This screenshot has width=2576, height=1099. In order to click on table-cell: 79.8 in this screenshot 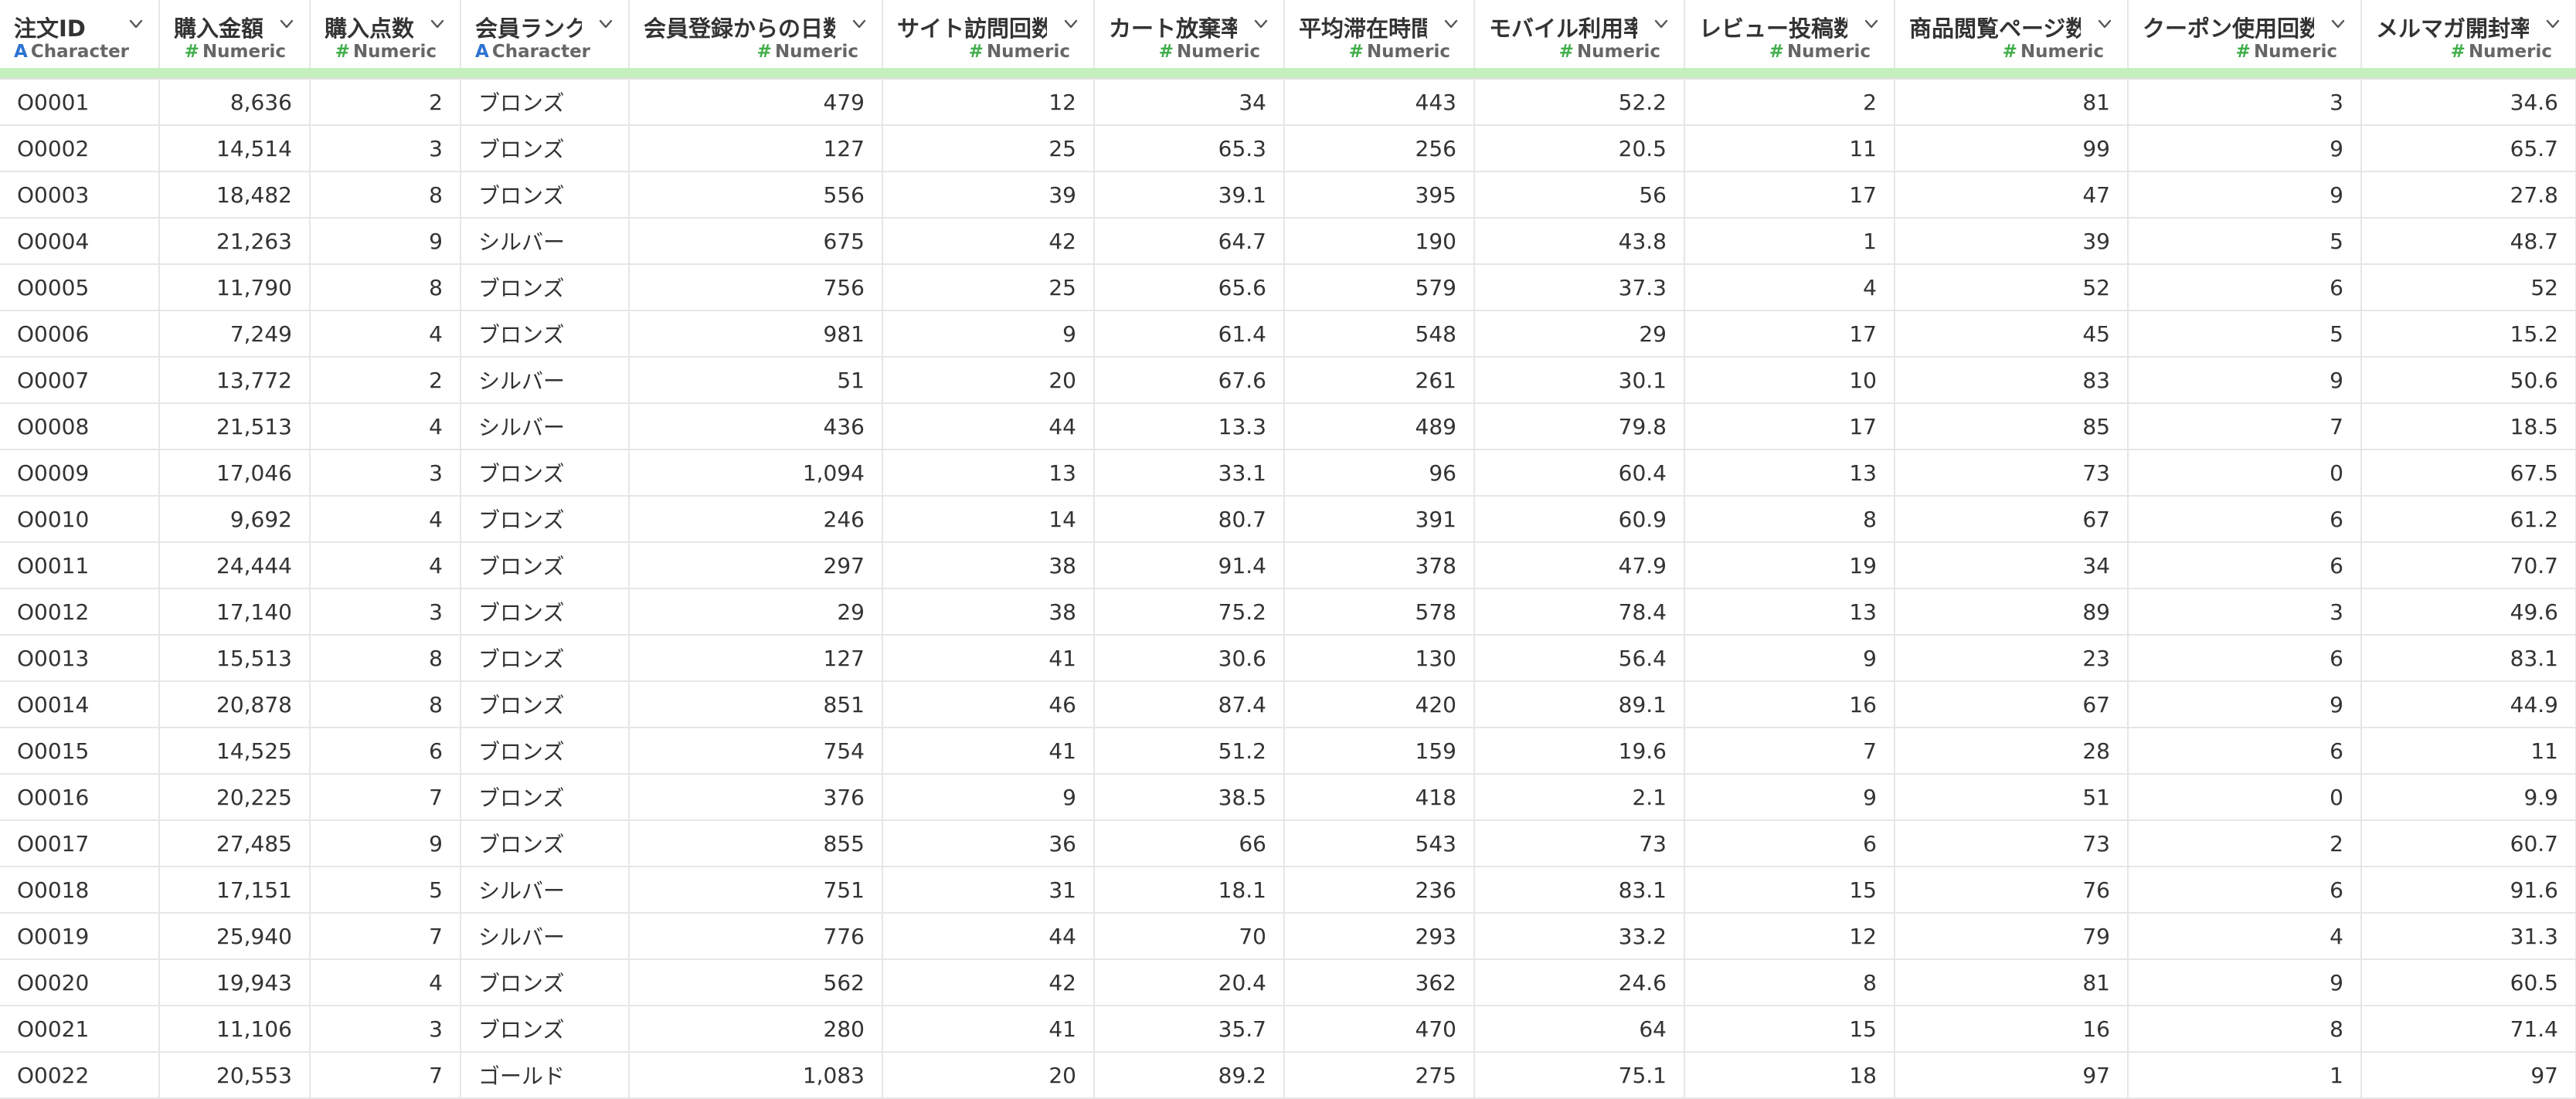, I will do `click(1579, 426)`.